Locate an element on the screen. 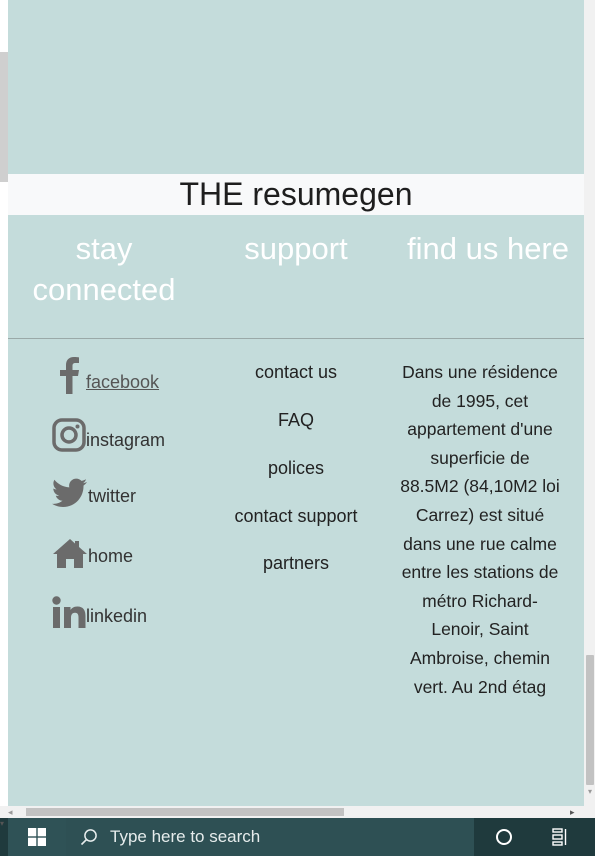 This screenshot has width=595, height=856. social-label-linkedin: linkedin is located at coordinates (117, 616).